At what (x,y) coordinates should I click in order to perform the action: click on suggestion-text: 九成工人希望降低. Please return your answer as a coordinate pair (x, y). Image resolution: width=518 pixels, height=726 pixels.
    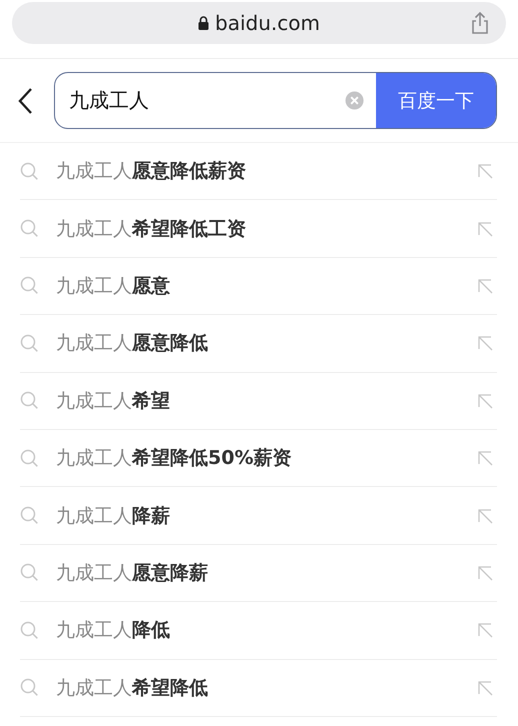
    Looking at the image, I should click on (266, 687).